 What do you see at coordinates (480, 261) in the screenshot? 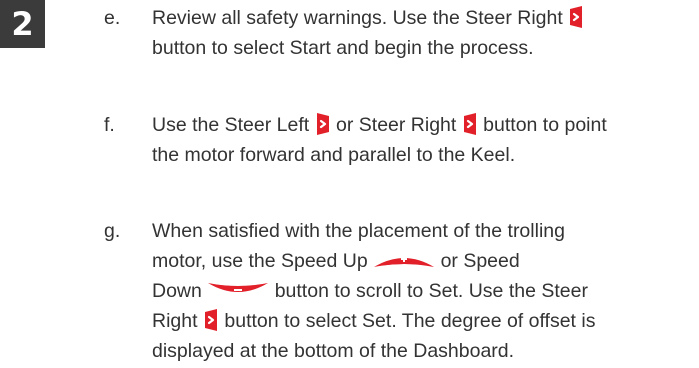
I see `text-segment: or Speed` at bounding box center [480, 261].